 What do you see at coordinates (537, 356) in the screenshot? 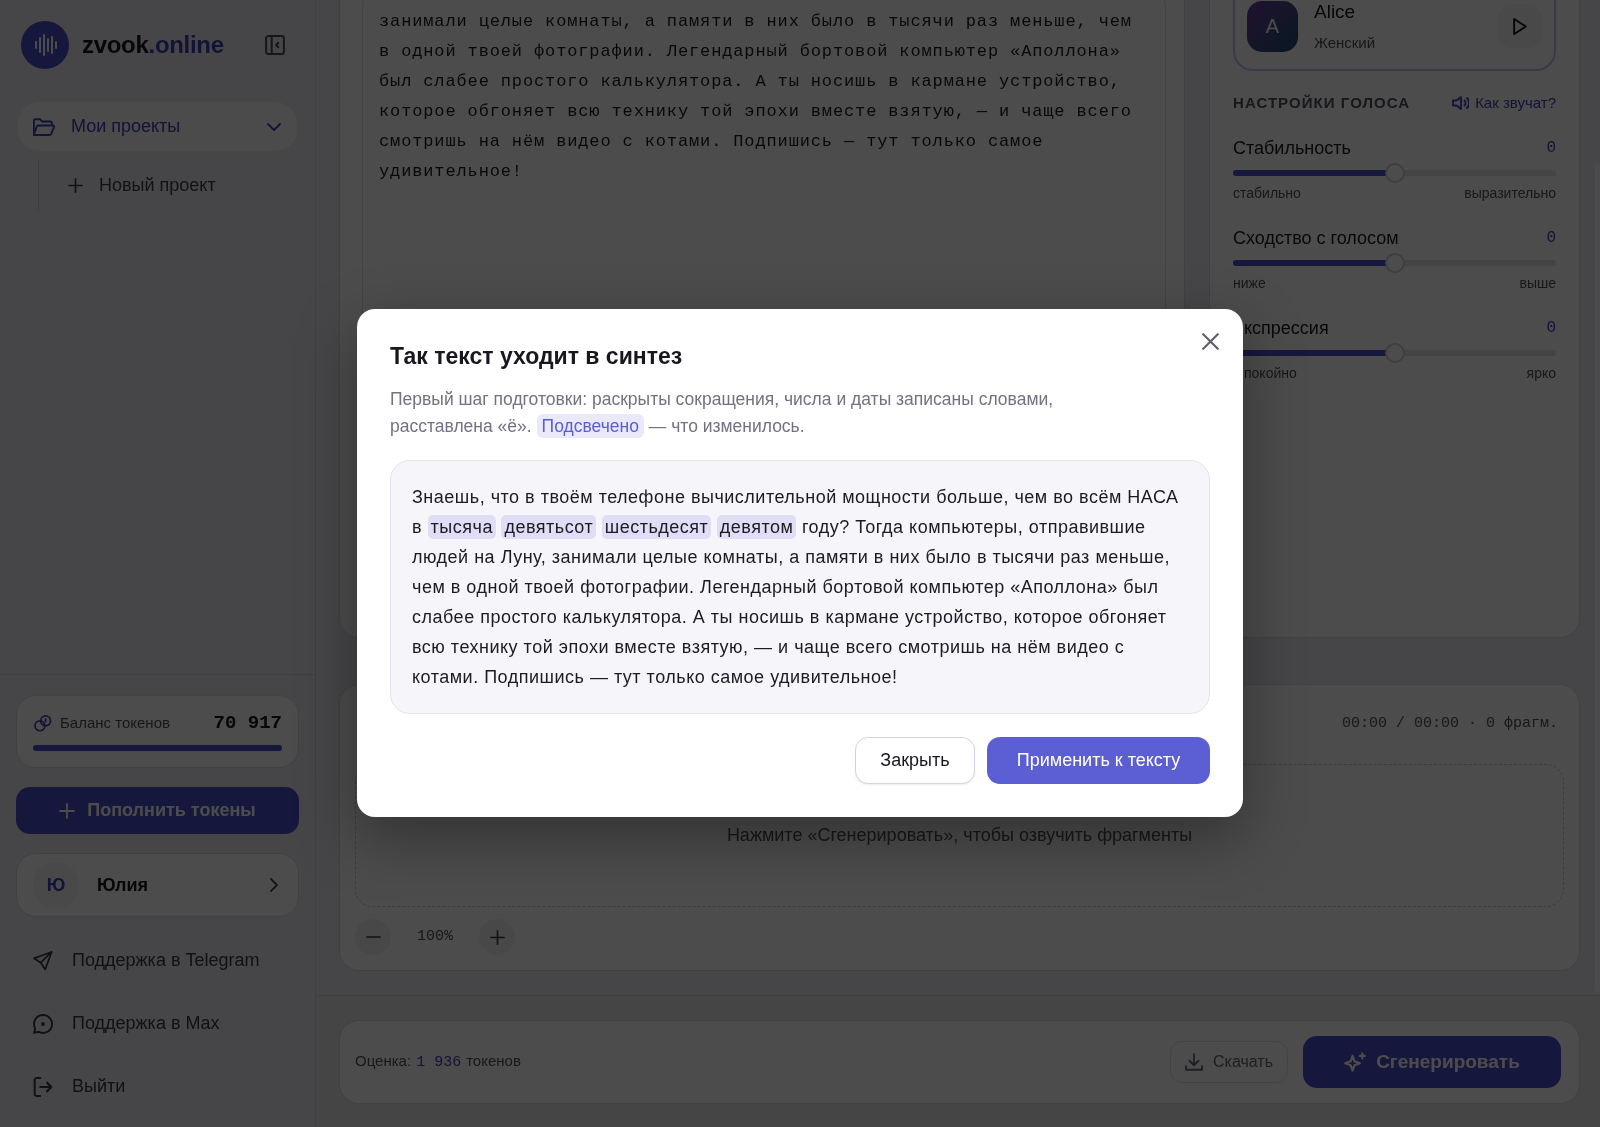
I see `dialog-title: Так текст уходит в синтез` at bounding box center [537, 356].